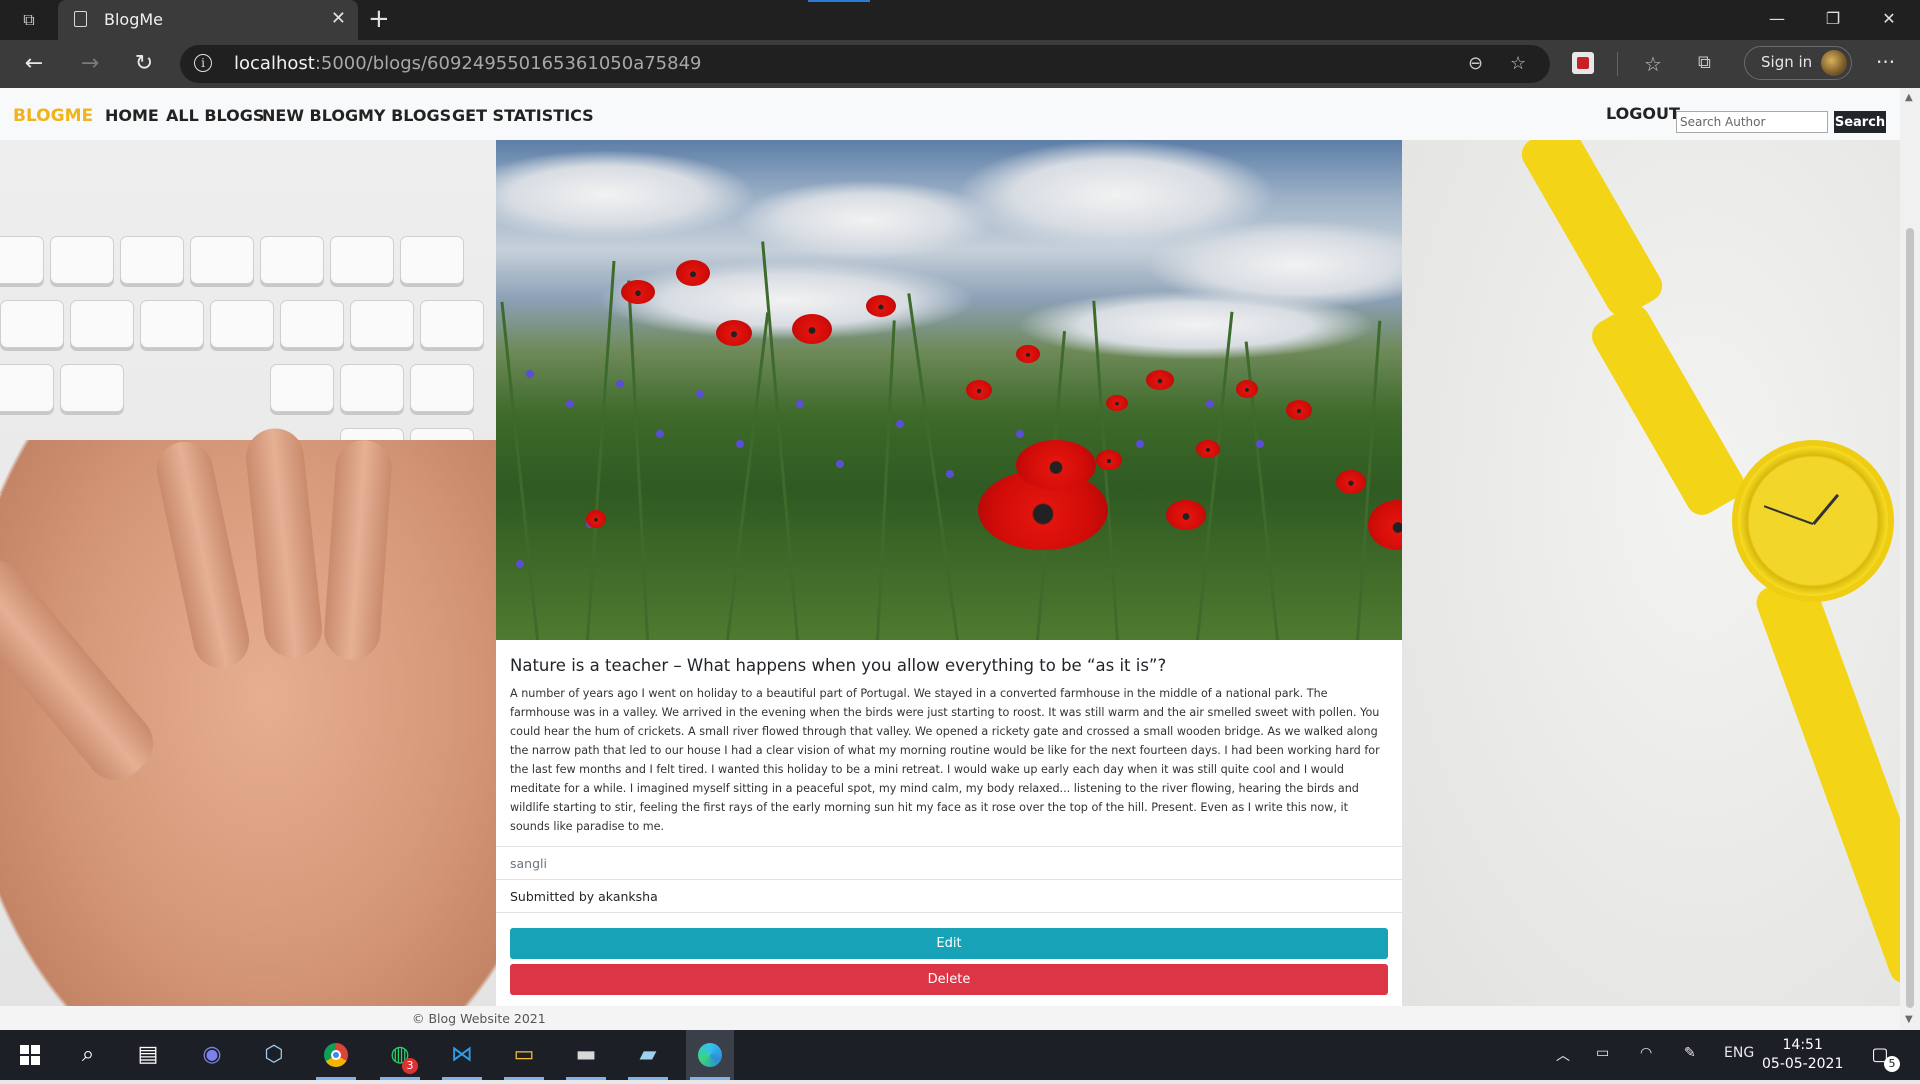 Image resolution: width=1920 pixels, height=1084 pixels. I want to click on virtualbox-icon: ⬡, so click(274, 1055).